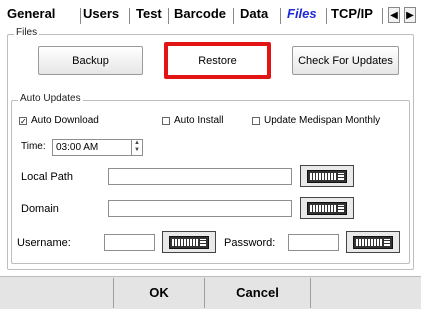 The width and height of the screenshot is (421, 309). I want to click on tab-tcpip: TCP/IP, so click(352, 16).